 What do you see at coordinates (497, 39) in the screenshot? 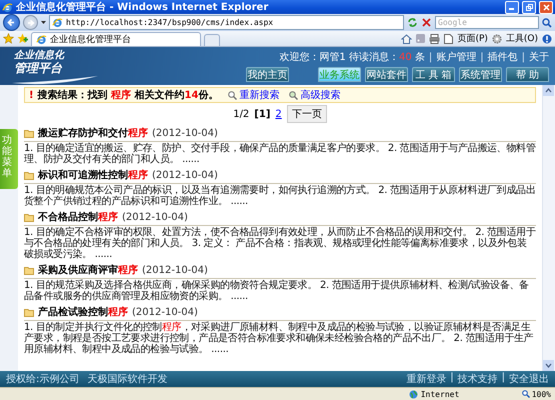
I see `settings-icon` at bounding box center [497, 39].